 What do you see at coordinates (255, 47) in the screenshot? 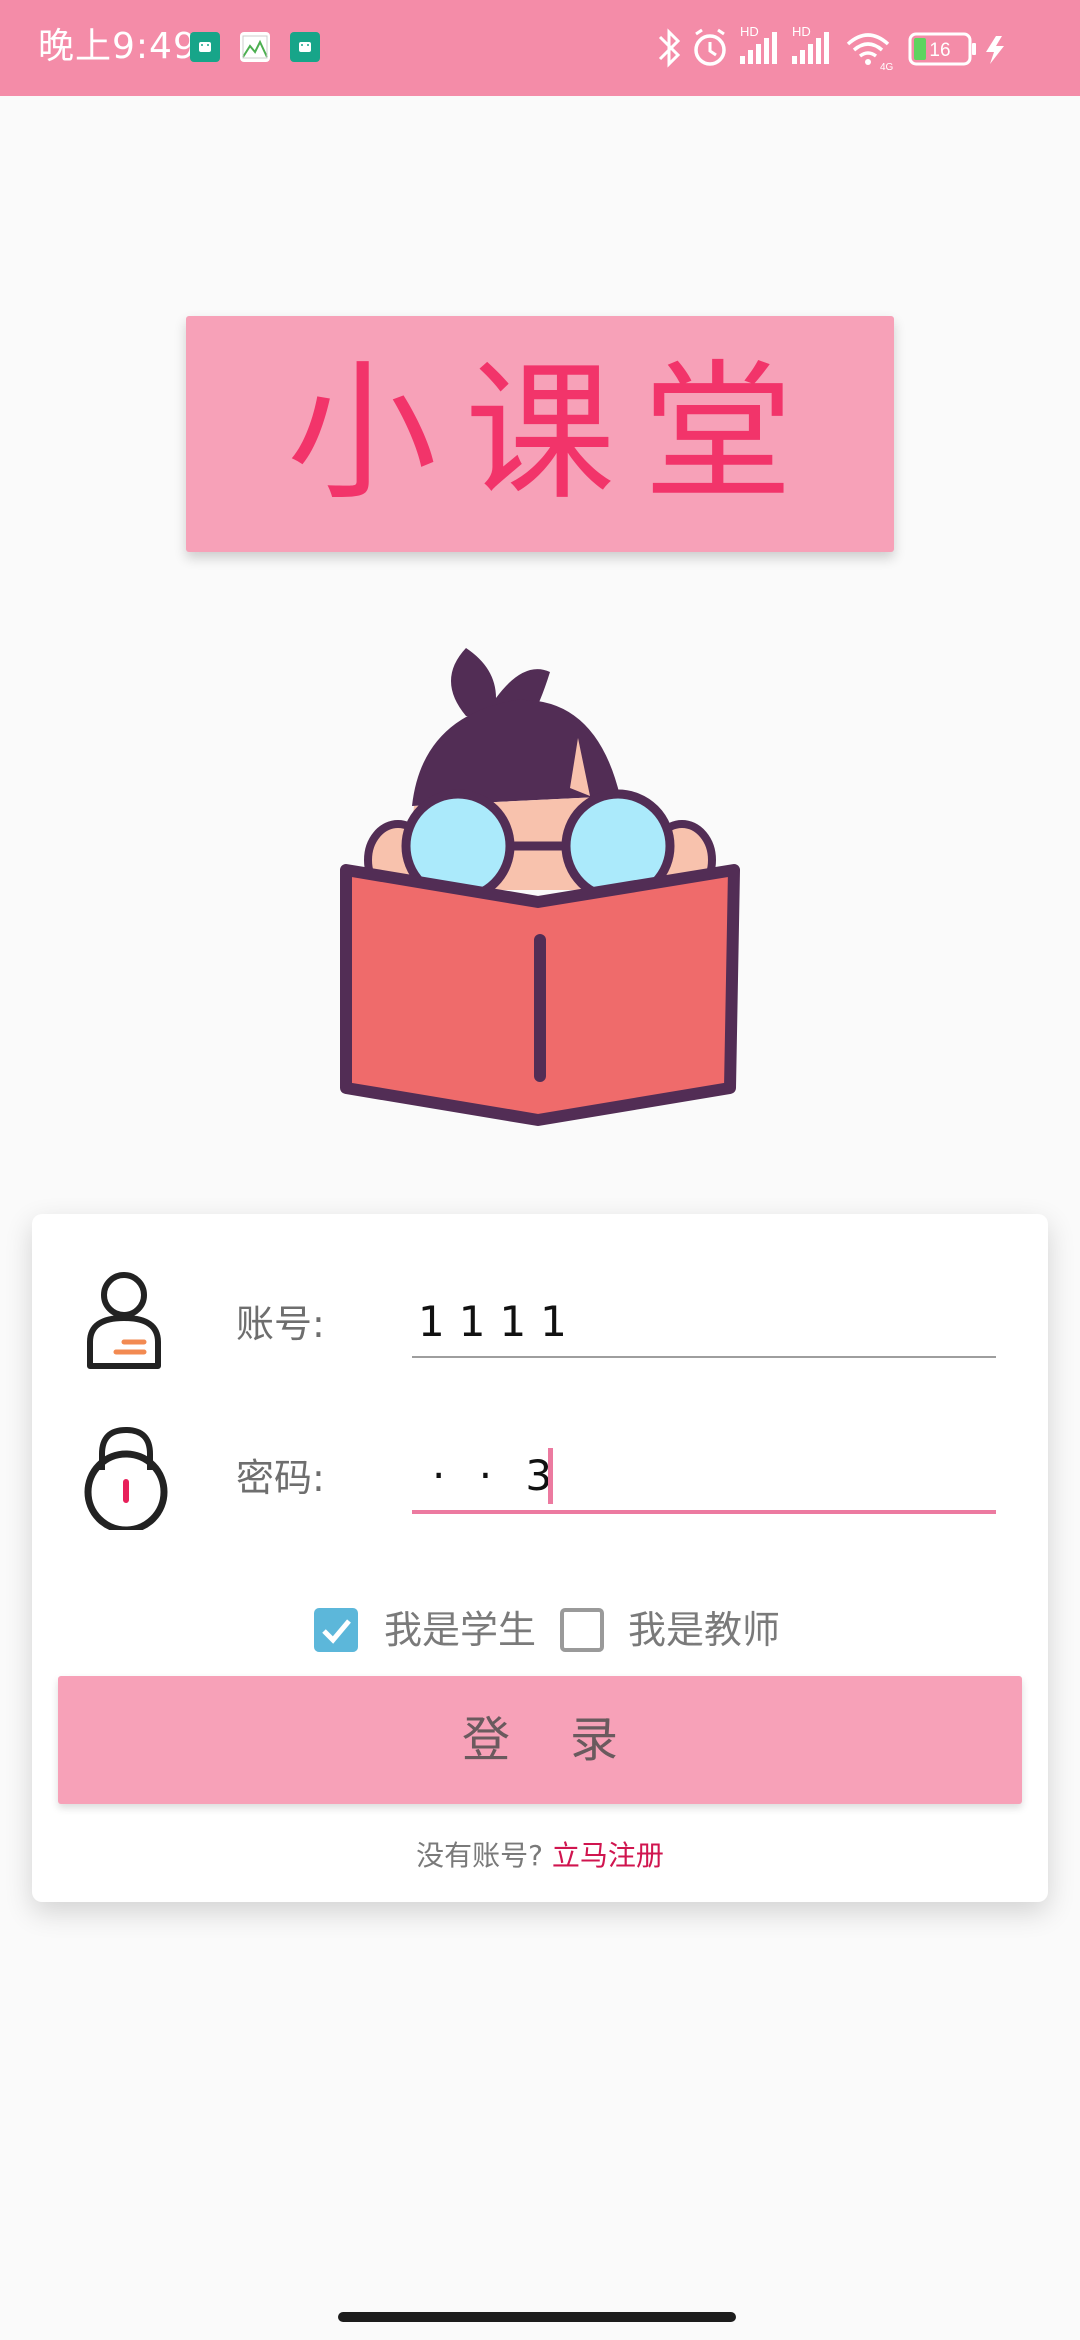
I see `image-notification-icon` at bounding box center [255, 47].